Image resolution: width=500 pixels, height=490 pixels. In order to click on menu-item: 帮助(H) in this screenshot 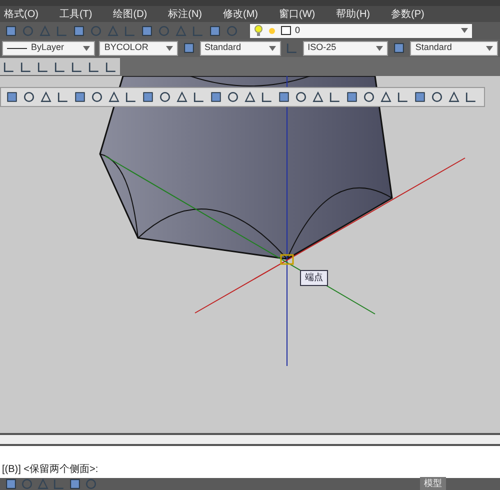, I will do `click(353, 14)`.